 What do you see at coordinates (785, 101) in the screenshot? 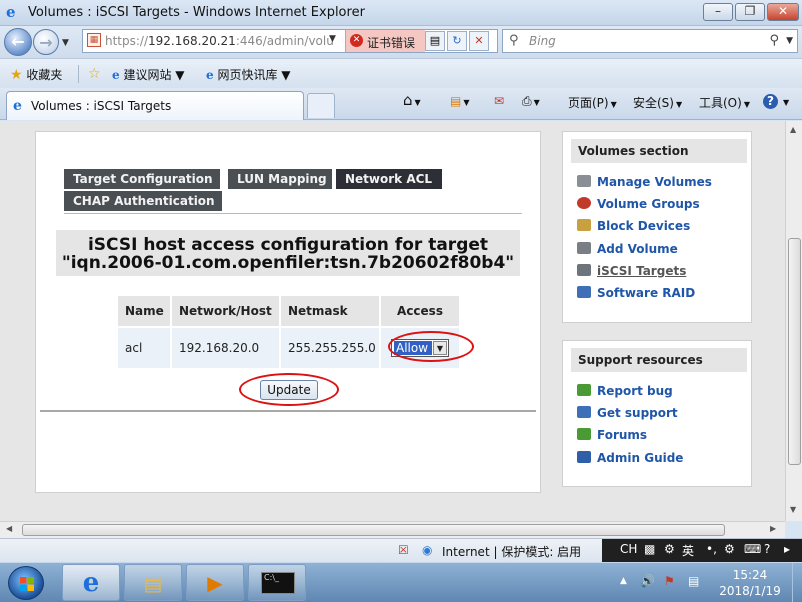
I see `help-dropdown: ▼` at bounding box center [785, 101].